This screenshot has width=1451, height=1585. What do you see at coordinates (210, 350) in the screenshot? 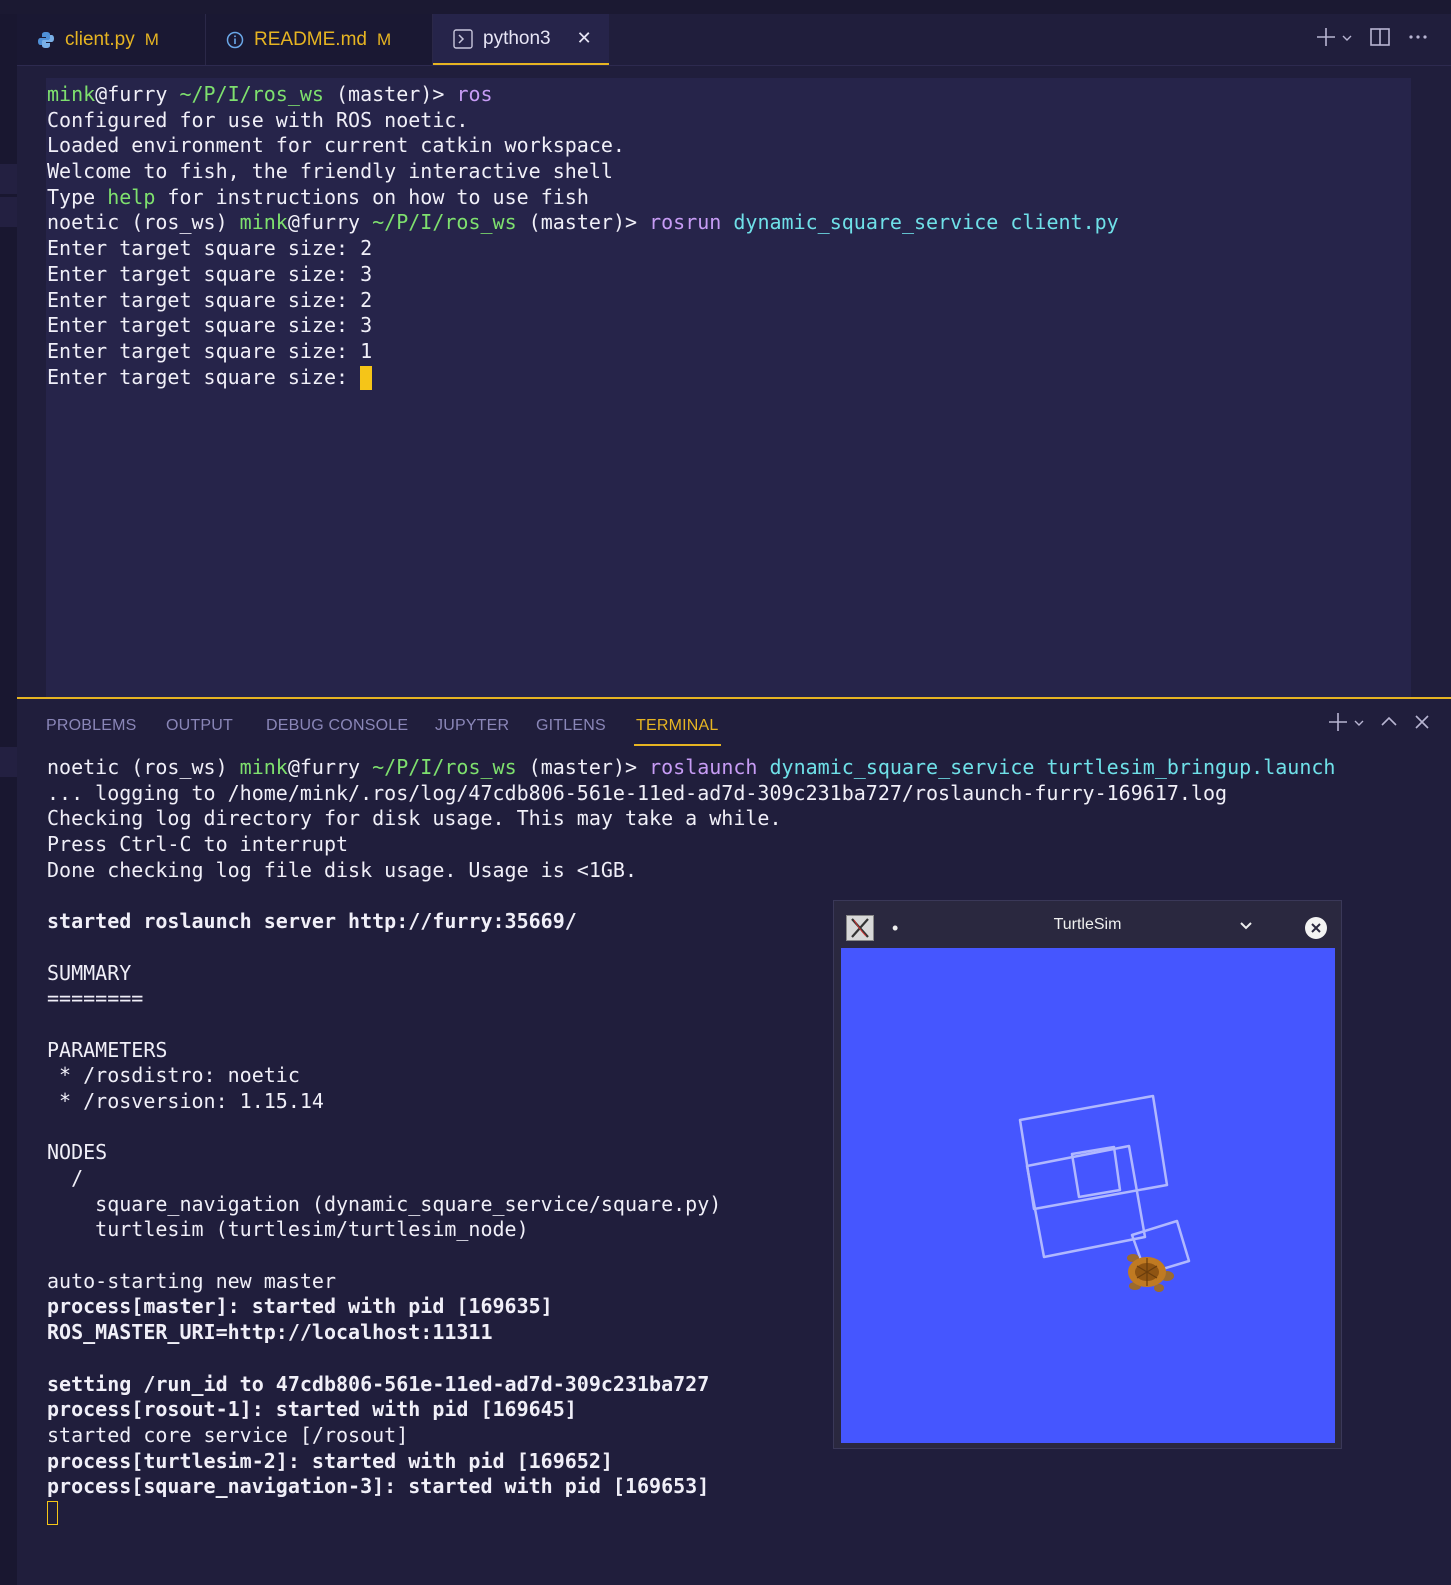
I see `terminal-line: Enter target square size: 1` at bounding box center [210, 350].